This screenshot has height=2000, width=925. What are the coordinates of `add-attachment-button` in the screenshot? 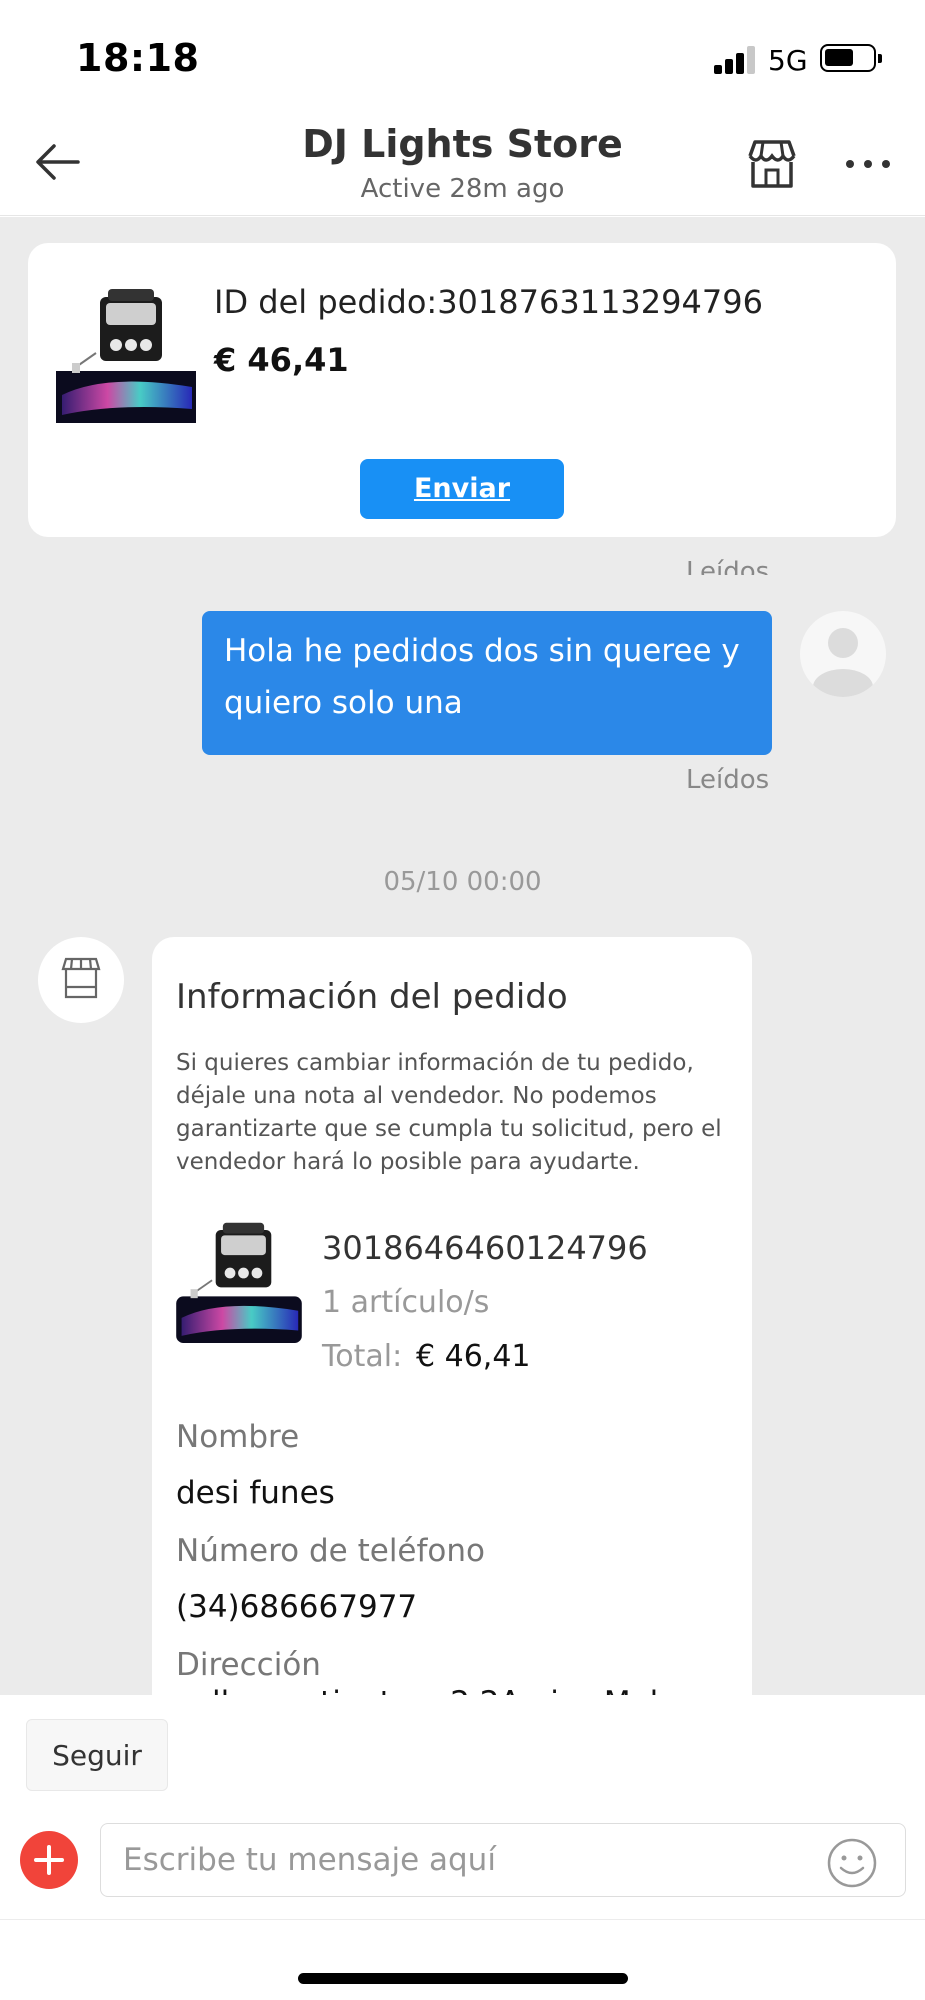 It's located at (49, 1860).